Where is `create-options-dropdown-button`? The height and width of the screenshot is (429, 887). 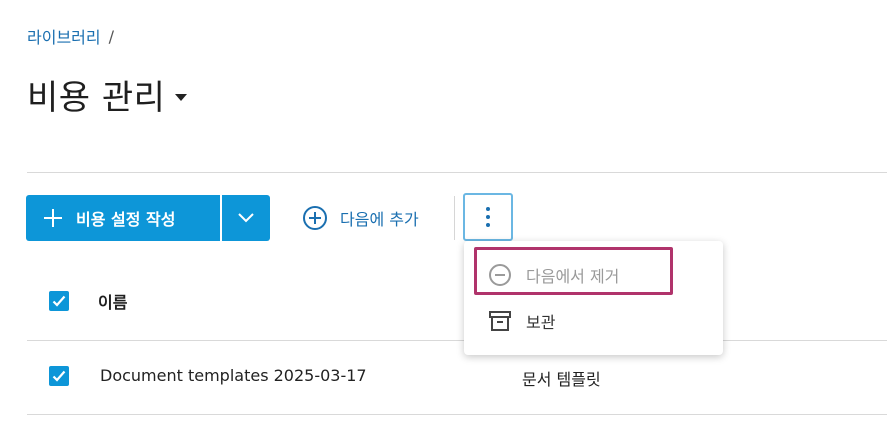
create-options-dropdown-button is located at coordinates (246, 218).